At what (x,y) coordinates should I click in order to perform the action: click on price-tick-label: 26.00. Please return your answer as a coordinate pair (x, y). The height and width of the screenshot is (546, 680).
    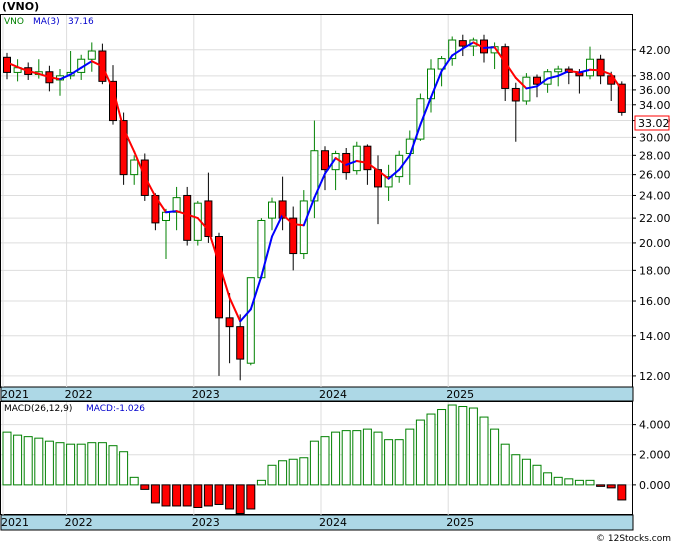
    Looking at the image, I should click on (655, 175).